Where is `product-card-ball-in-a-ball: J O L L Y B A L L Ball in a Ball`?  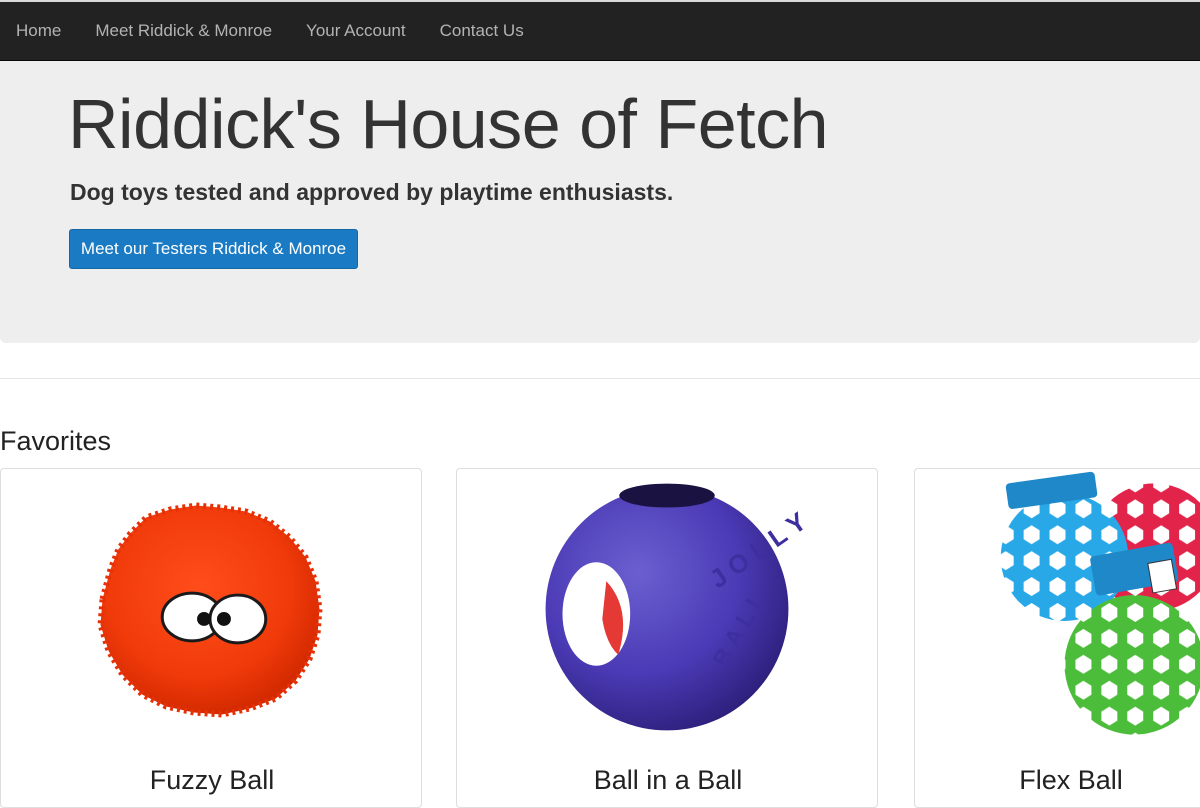 product-card-ball-in-a-ball: J O L L Y B A L L Ball in a Ball is located at coordinates (667, 638).